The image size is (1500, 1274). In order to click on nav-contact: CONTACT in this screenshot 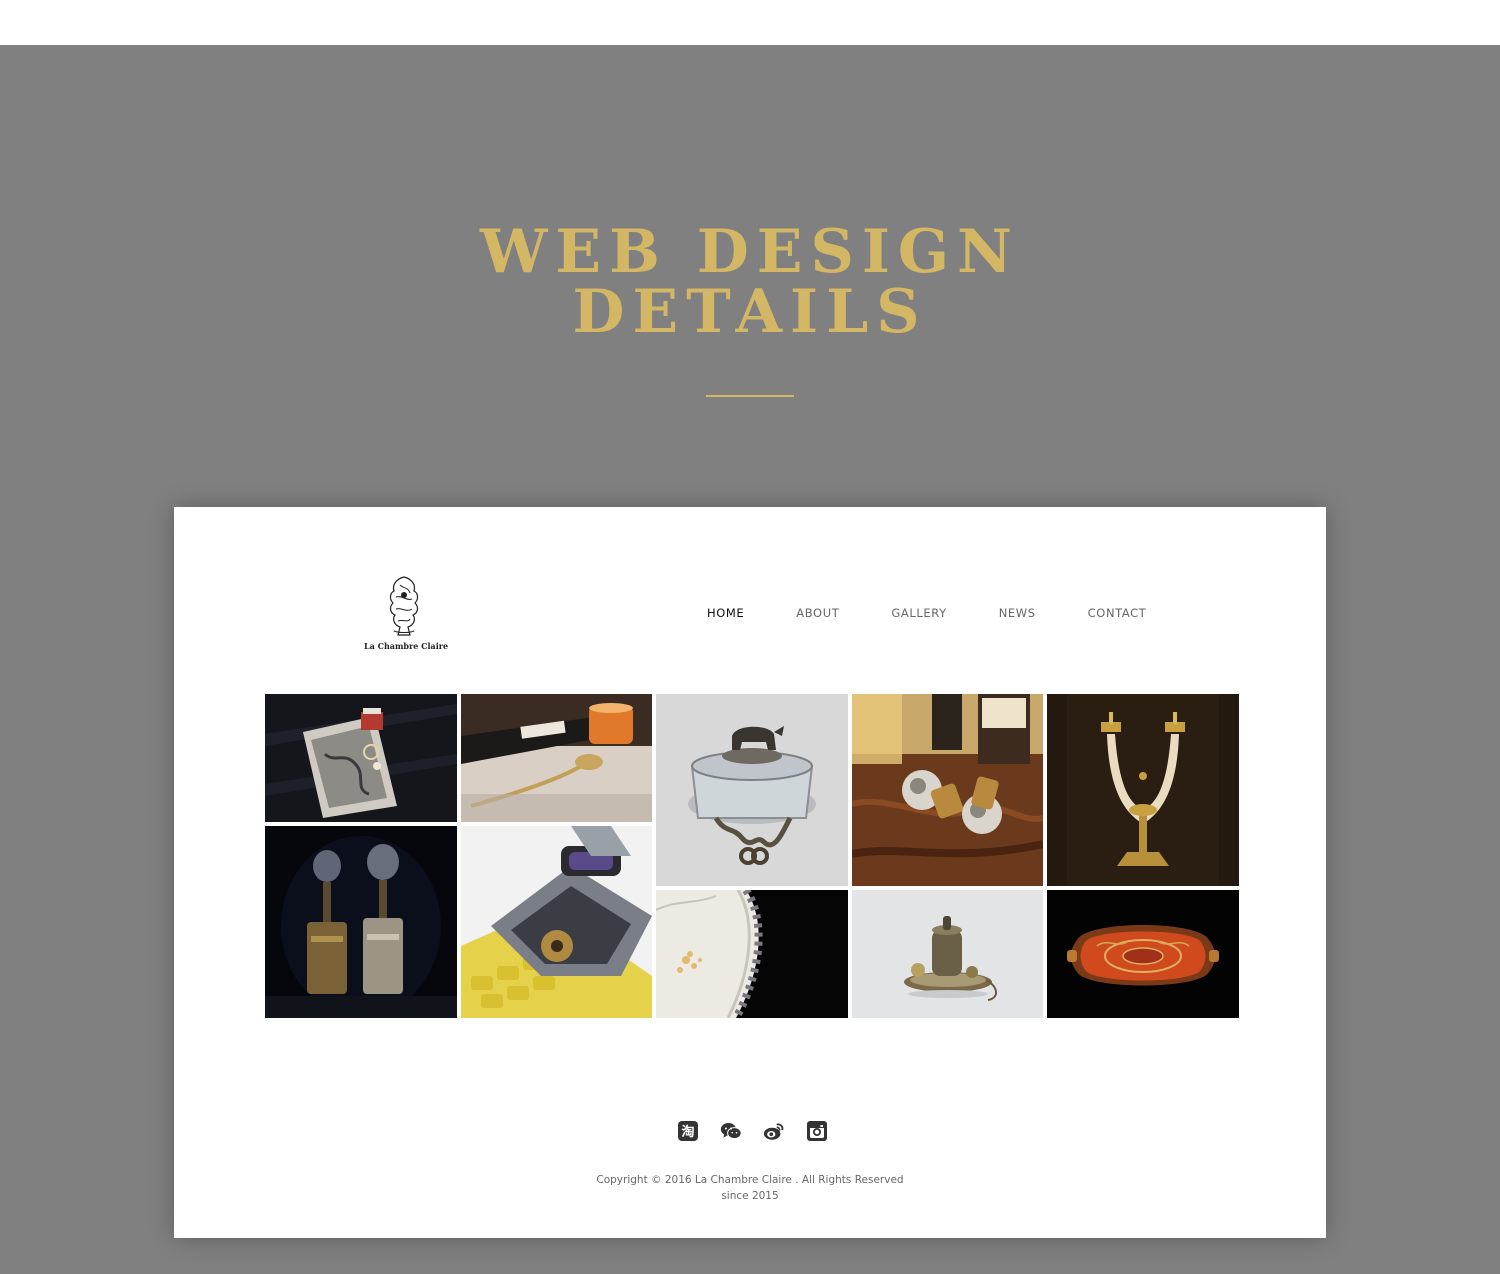, I will do `click(1117, 614)`.